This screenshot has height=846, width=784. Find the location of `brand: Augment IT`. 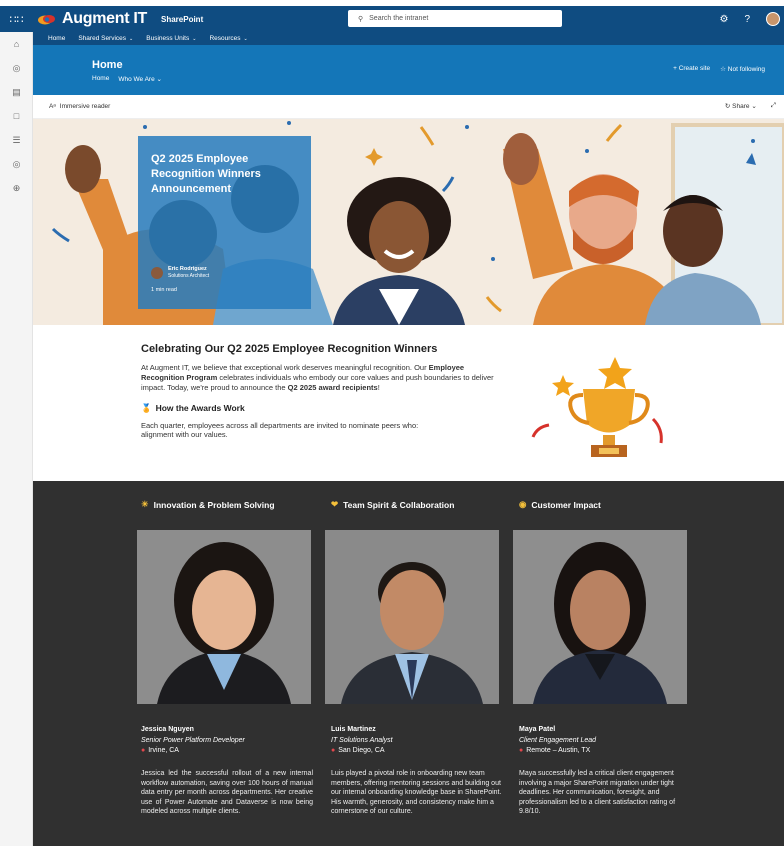

brand: Augment IT is located at coordinates (92, 19).